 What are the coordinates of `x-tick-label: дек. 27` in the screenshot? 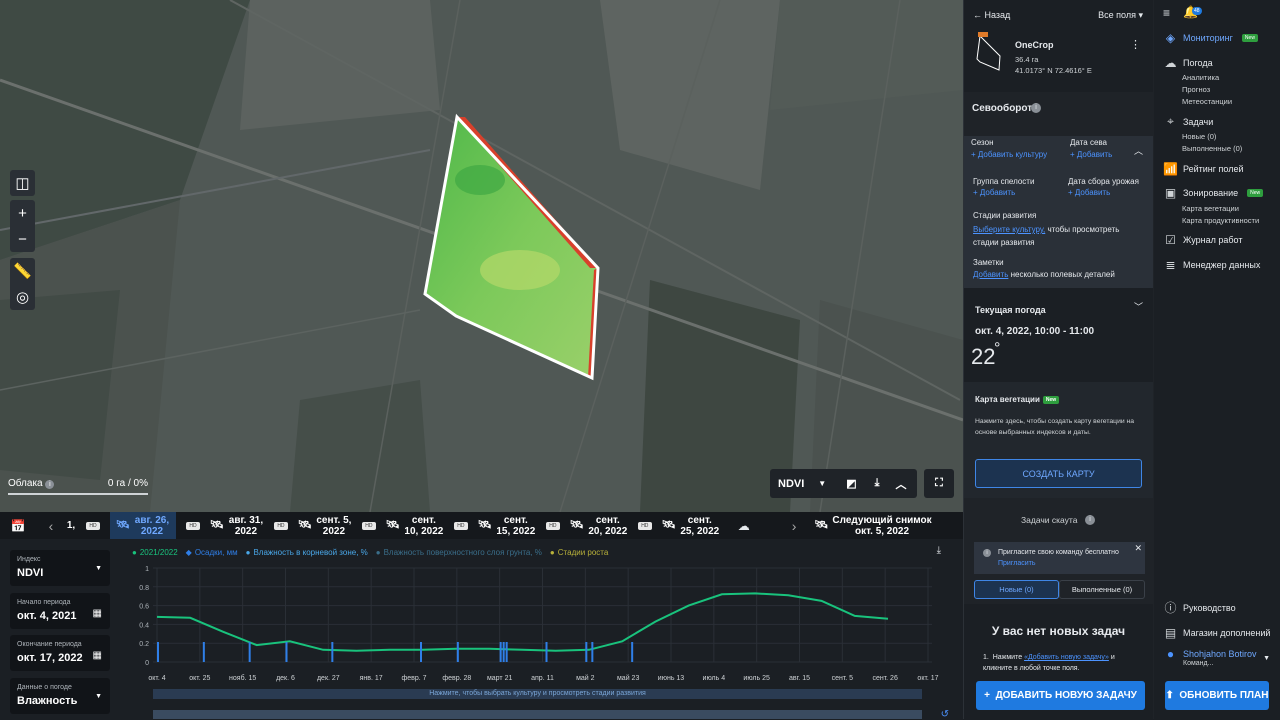 It's located at (328, 678).